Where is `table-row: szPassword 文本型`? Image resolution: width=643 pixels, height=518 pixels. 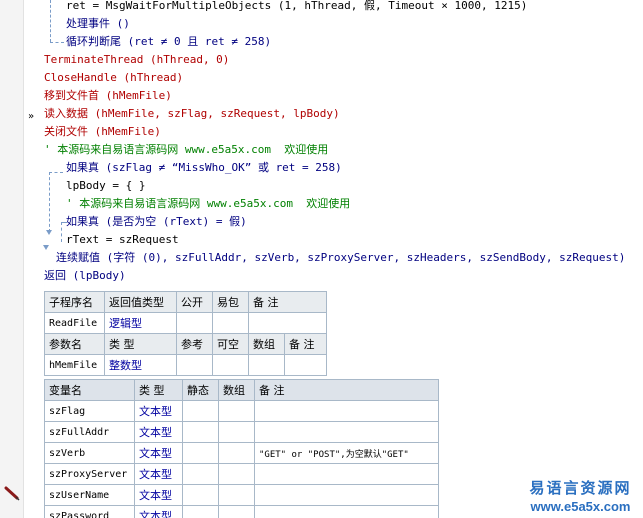 table-row: szPassword 文本型 is located at coordinates (241, 511).